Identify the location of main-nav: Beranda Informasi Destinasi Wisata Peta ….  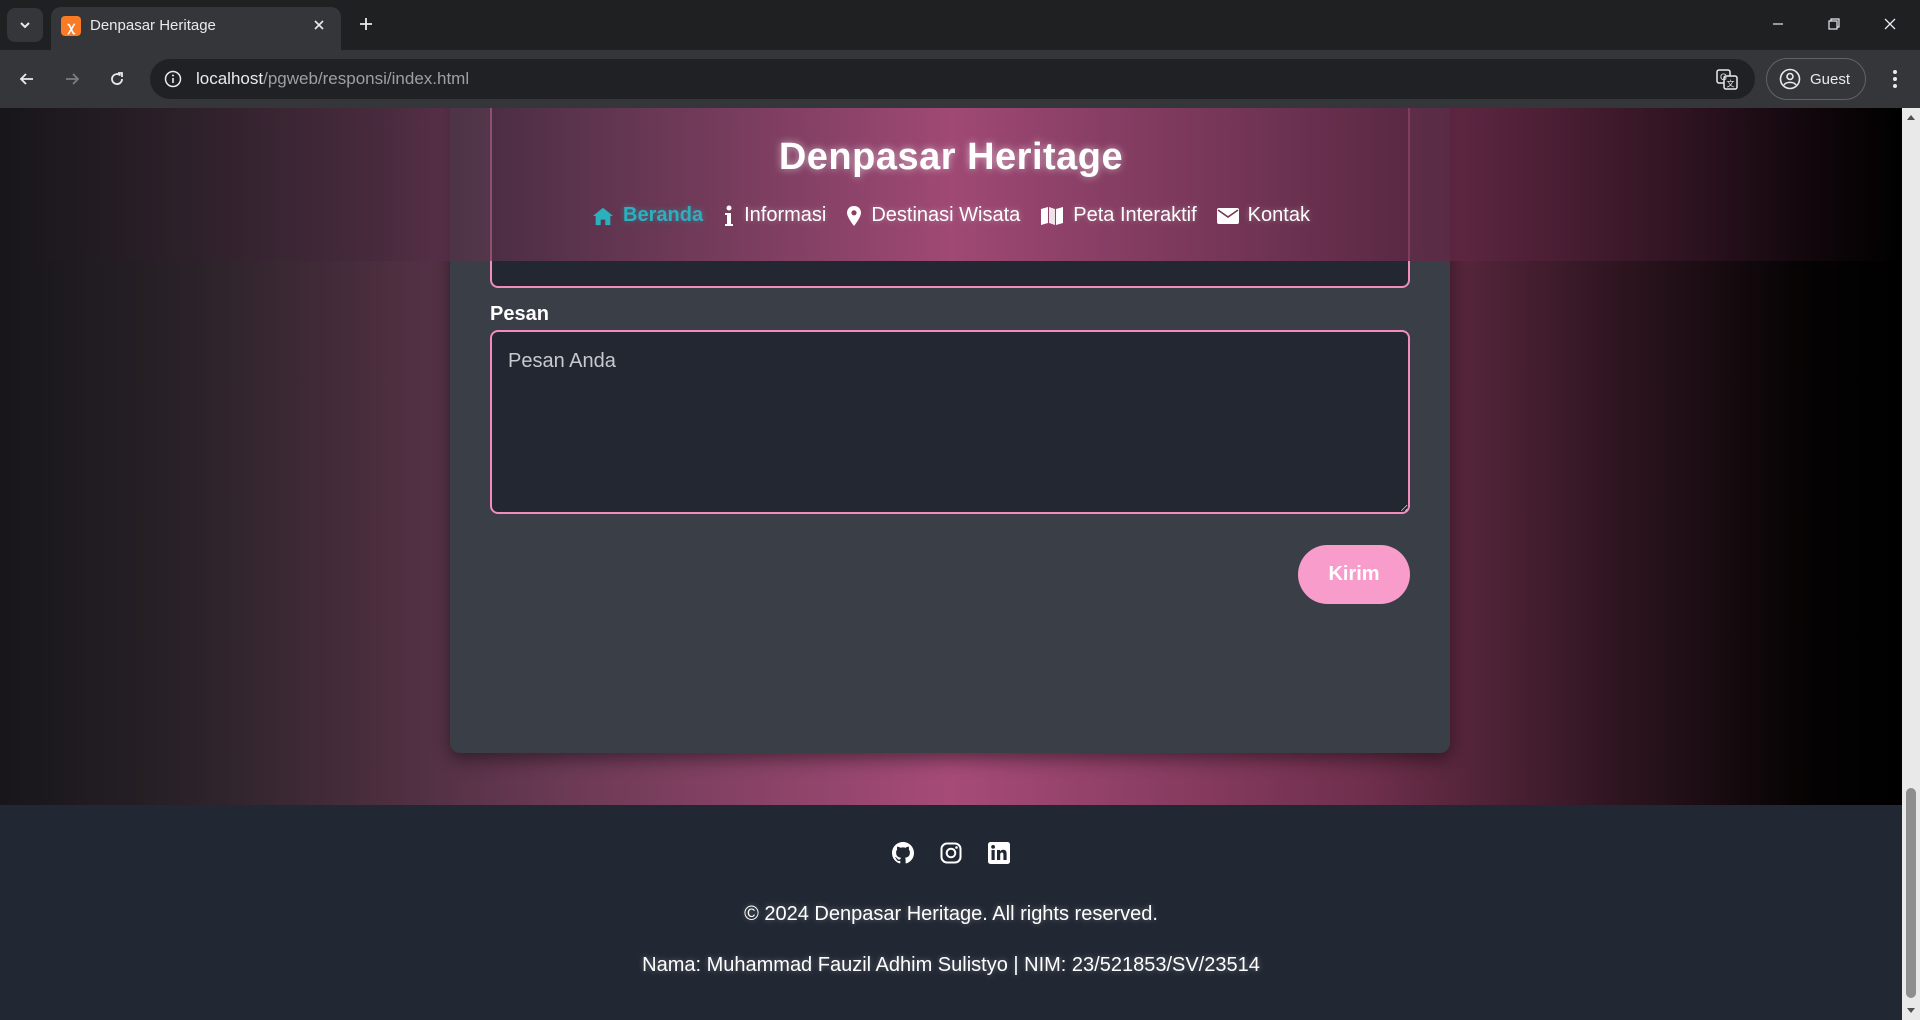
(951, 215).